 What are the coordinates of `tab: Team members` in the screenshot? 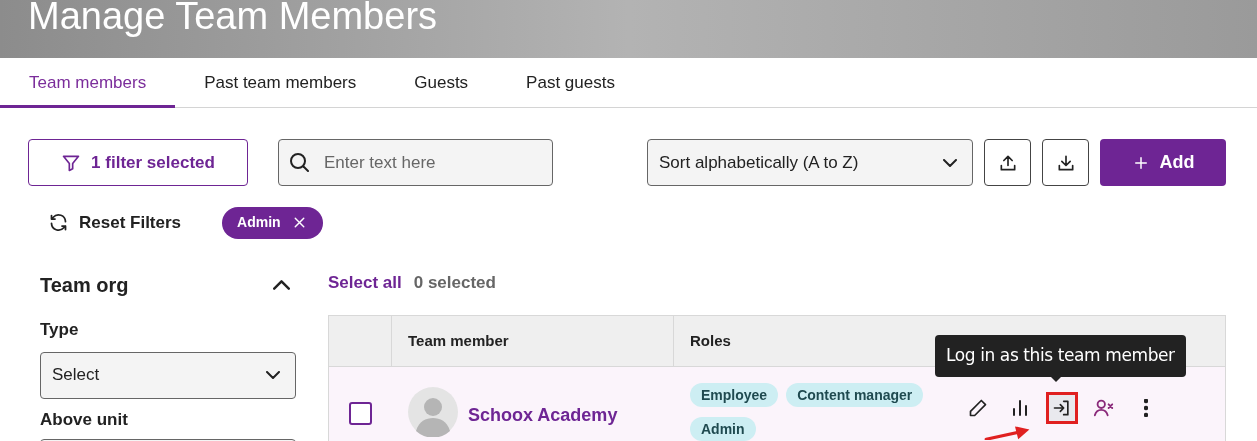 It's located at (88, 83).